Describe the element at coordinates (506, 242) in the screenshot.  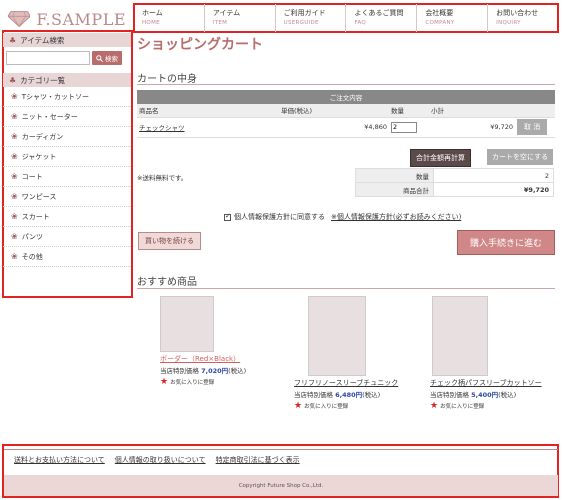
I see `checkout-button: 購入手続きに進む` at that location.